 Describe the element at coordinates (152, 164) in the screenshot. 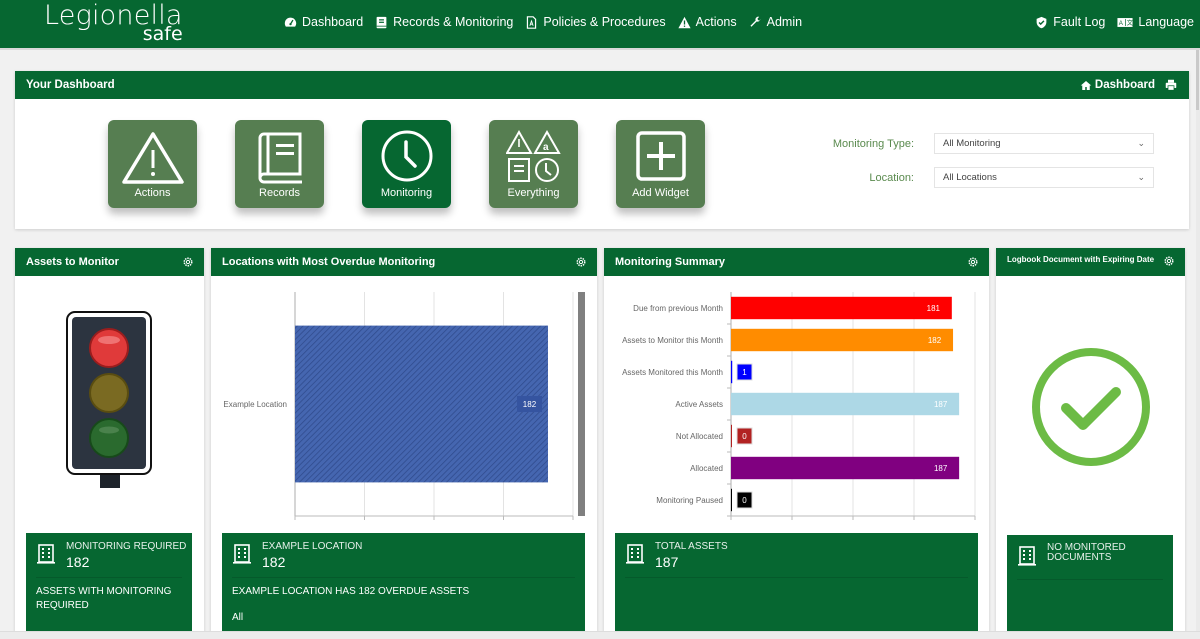

I see `tile-actions: Actions` at that location.